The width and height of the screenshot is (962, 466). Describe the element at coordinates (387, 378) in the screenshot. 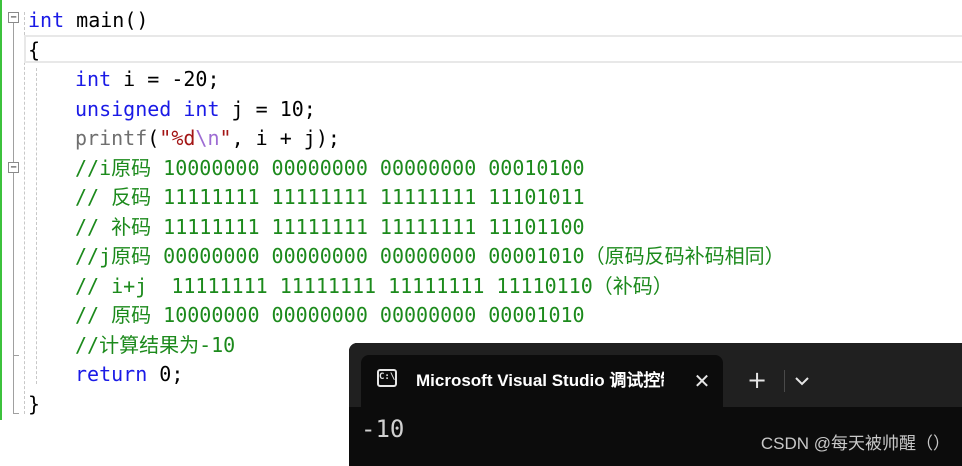

I see `terminal-icon: C:\` at that location.